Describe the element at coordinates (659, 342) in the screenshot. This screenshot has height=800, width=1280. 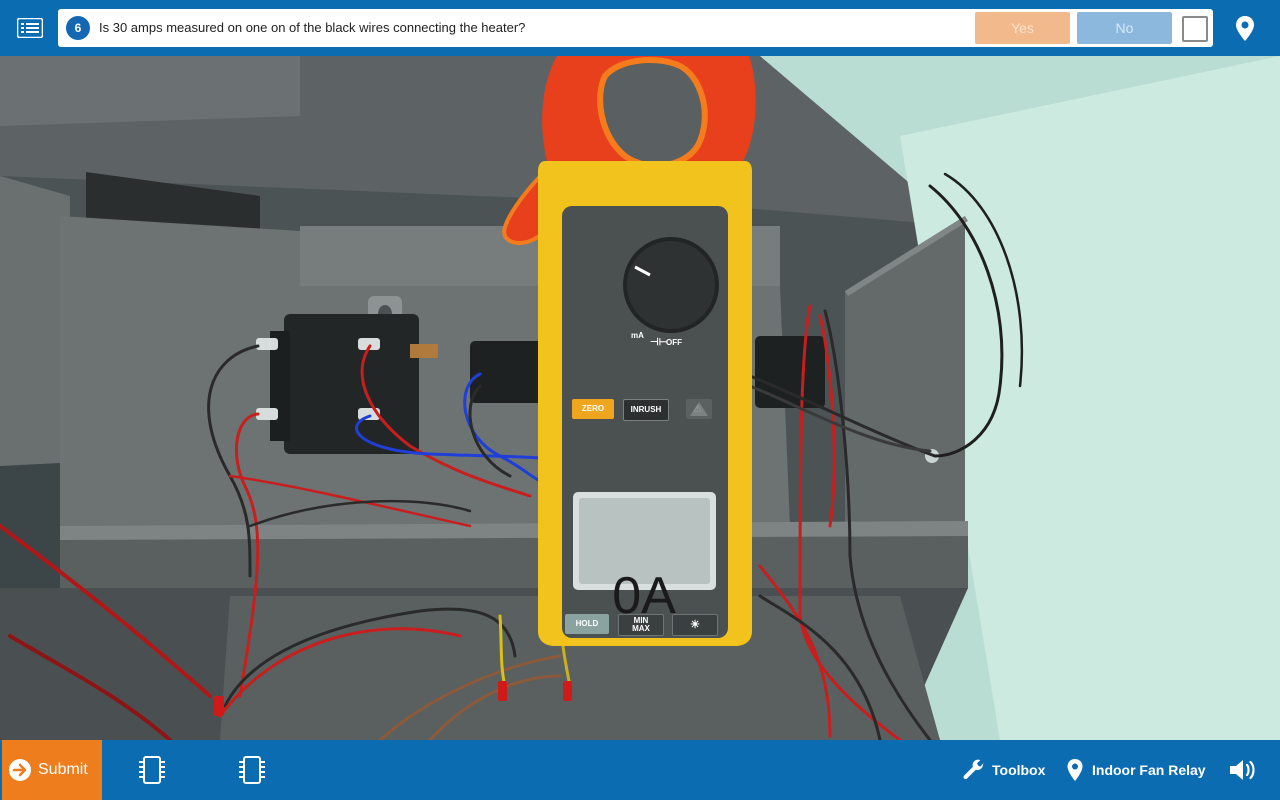
I see `capacitance-symbol: ⊣⊢` at that location.